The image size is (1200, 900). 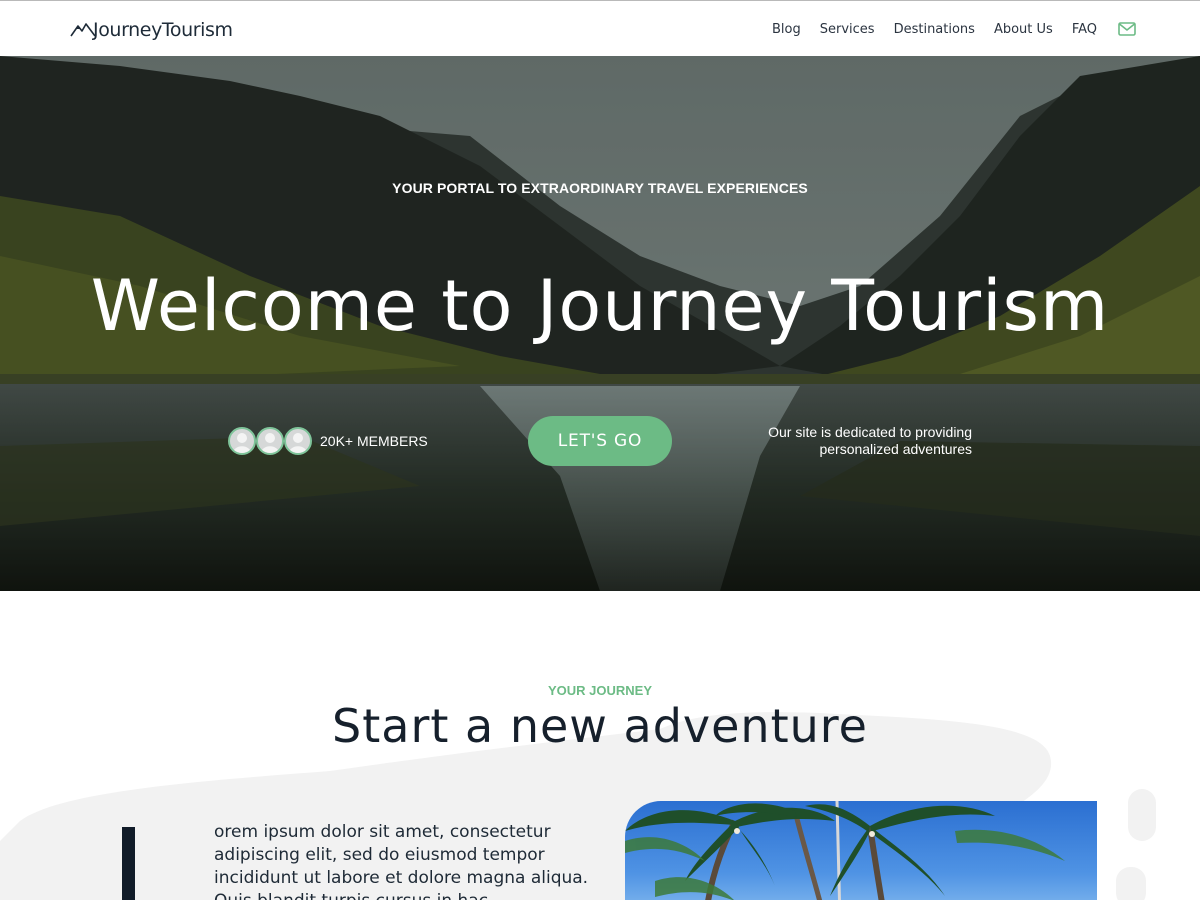 I want to click on nav-link-blog: Blog, so click(x=786, y=29).